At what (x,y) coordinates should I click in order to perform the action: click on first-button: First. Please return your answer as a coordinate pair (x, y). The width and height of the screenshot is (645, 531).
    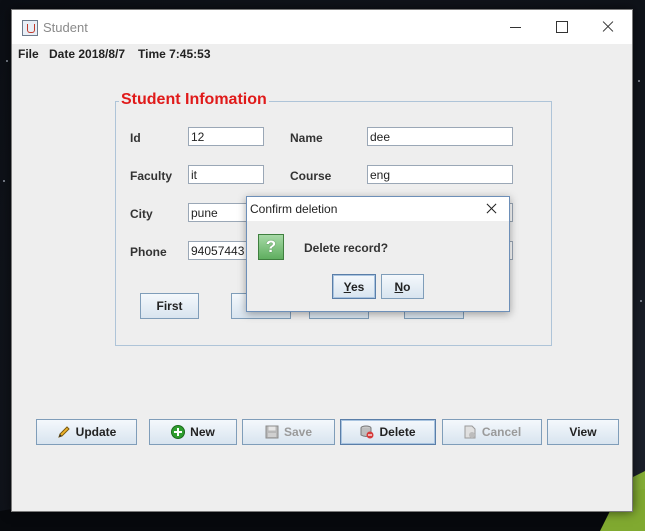
    Looking at the image, I should click on (169, 306).